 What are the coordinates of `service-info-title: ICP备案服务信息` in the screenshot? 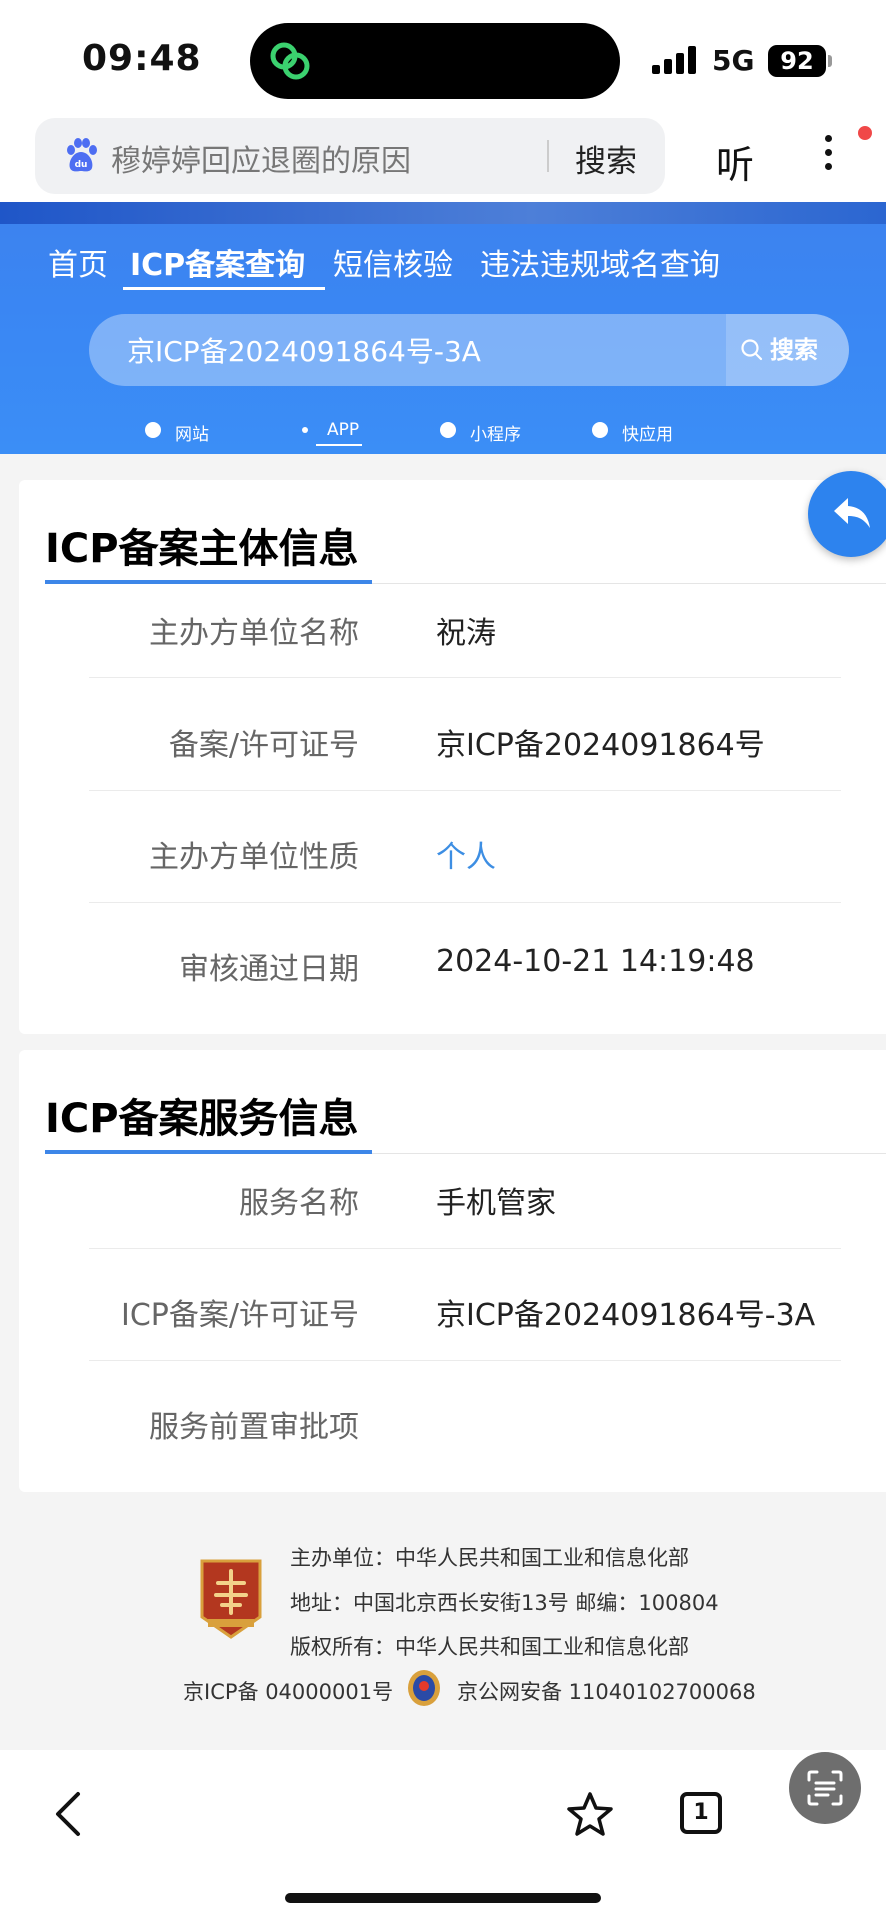 It's located at (202, 1119).